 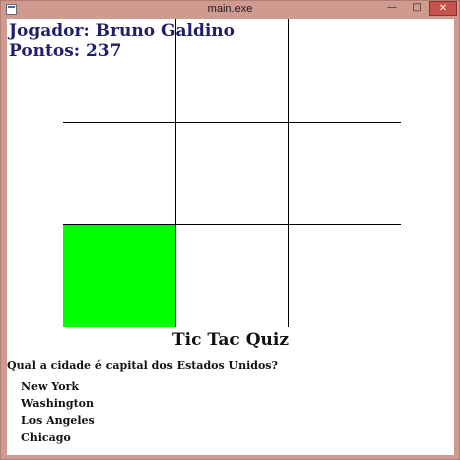 What do you see at coordinates (122, 31) in the screenshot?
I see `player-name: Jogador: Bruno Galdino` at bounding box center [122, 31].